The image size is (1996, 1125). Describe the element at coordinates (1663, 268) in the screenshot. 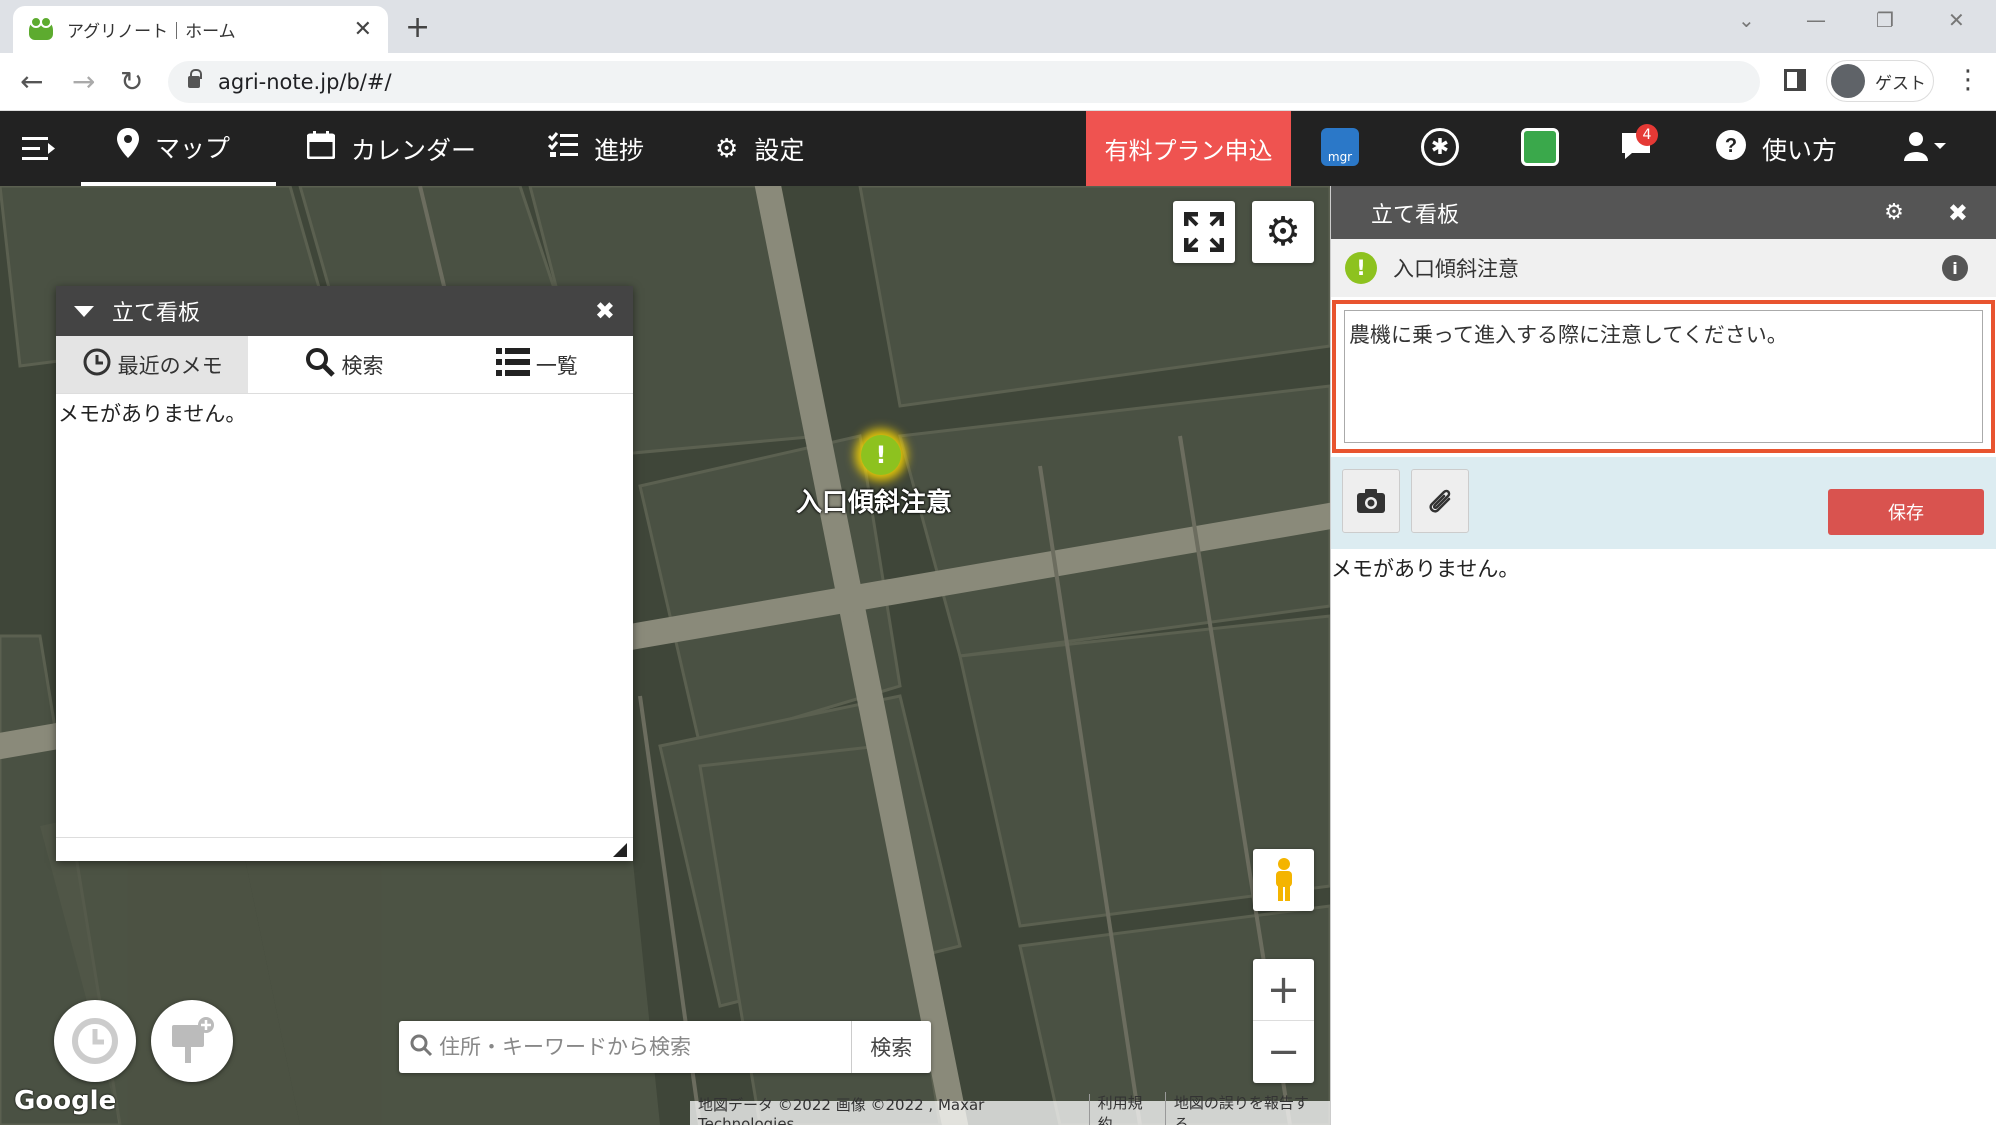

I see `signboard-item-row: ! 入口傾斜注意 i` at that location.